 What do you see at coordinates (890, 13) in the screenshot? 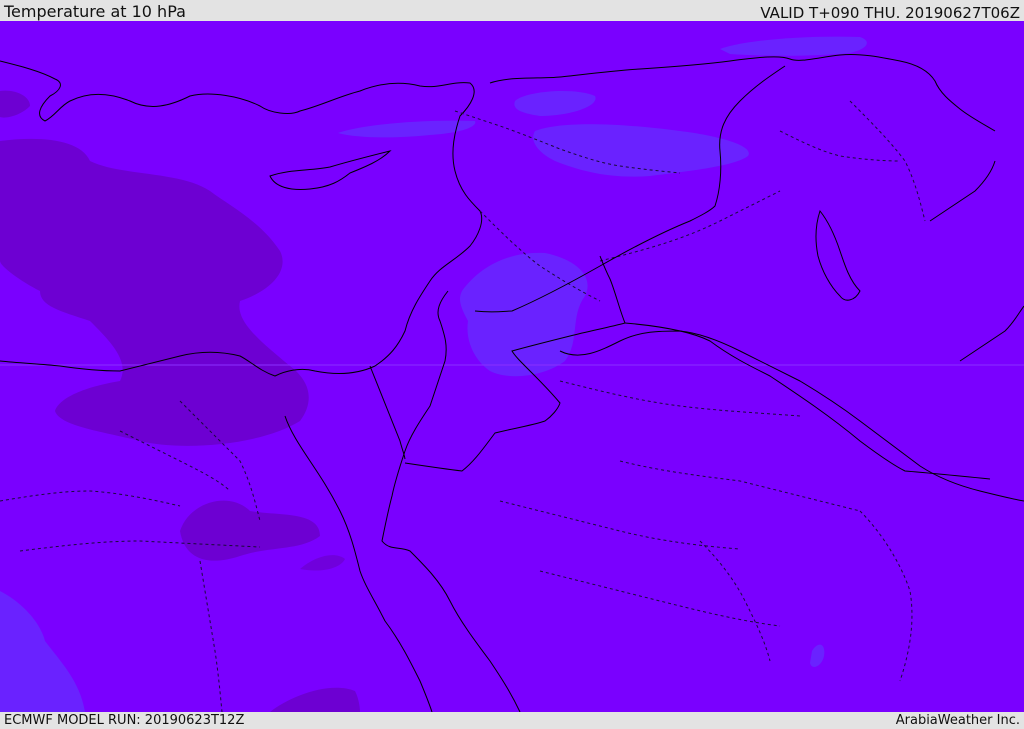
I see `valid-time: VALID T+090 THU. 20190627T06Z` at bounding box center [890, 13].